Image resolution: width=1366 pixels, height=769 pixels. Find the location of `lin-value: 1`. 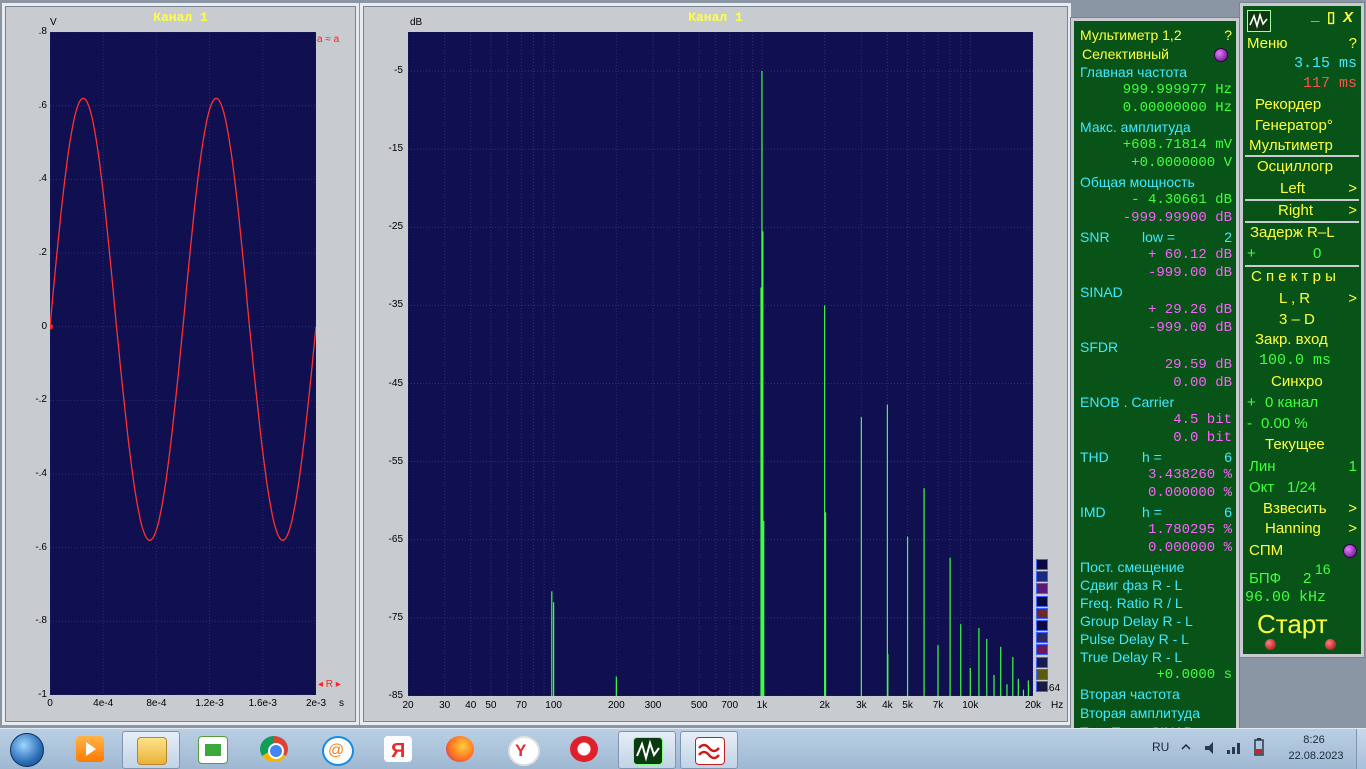

lin-value: 1 is located at coordinates (1302, 467).